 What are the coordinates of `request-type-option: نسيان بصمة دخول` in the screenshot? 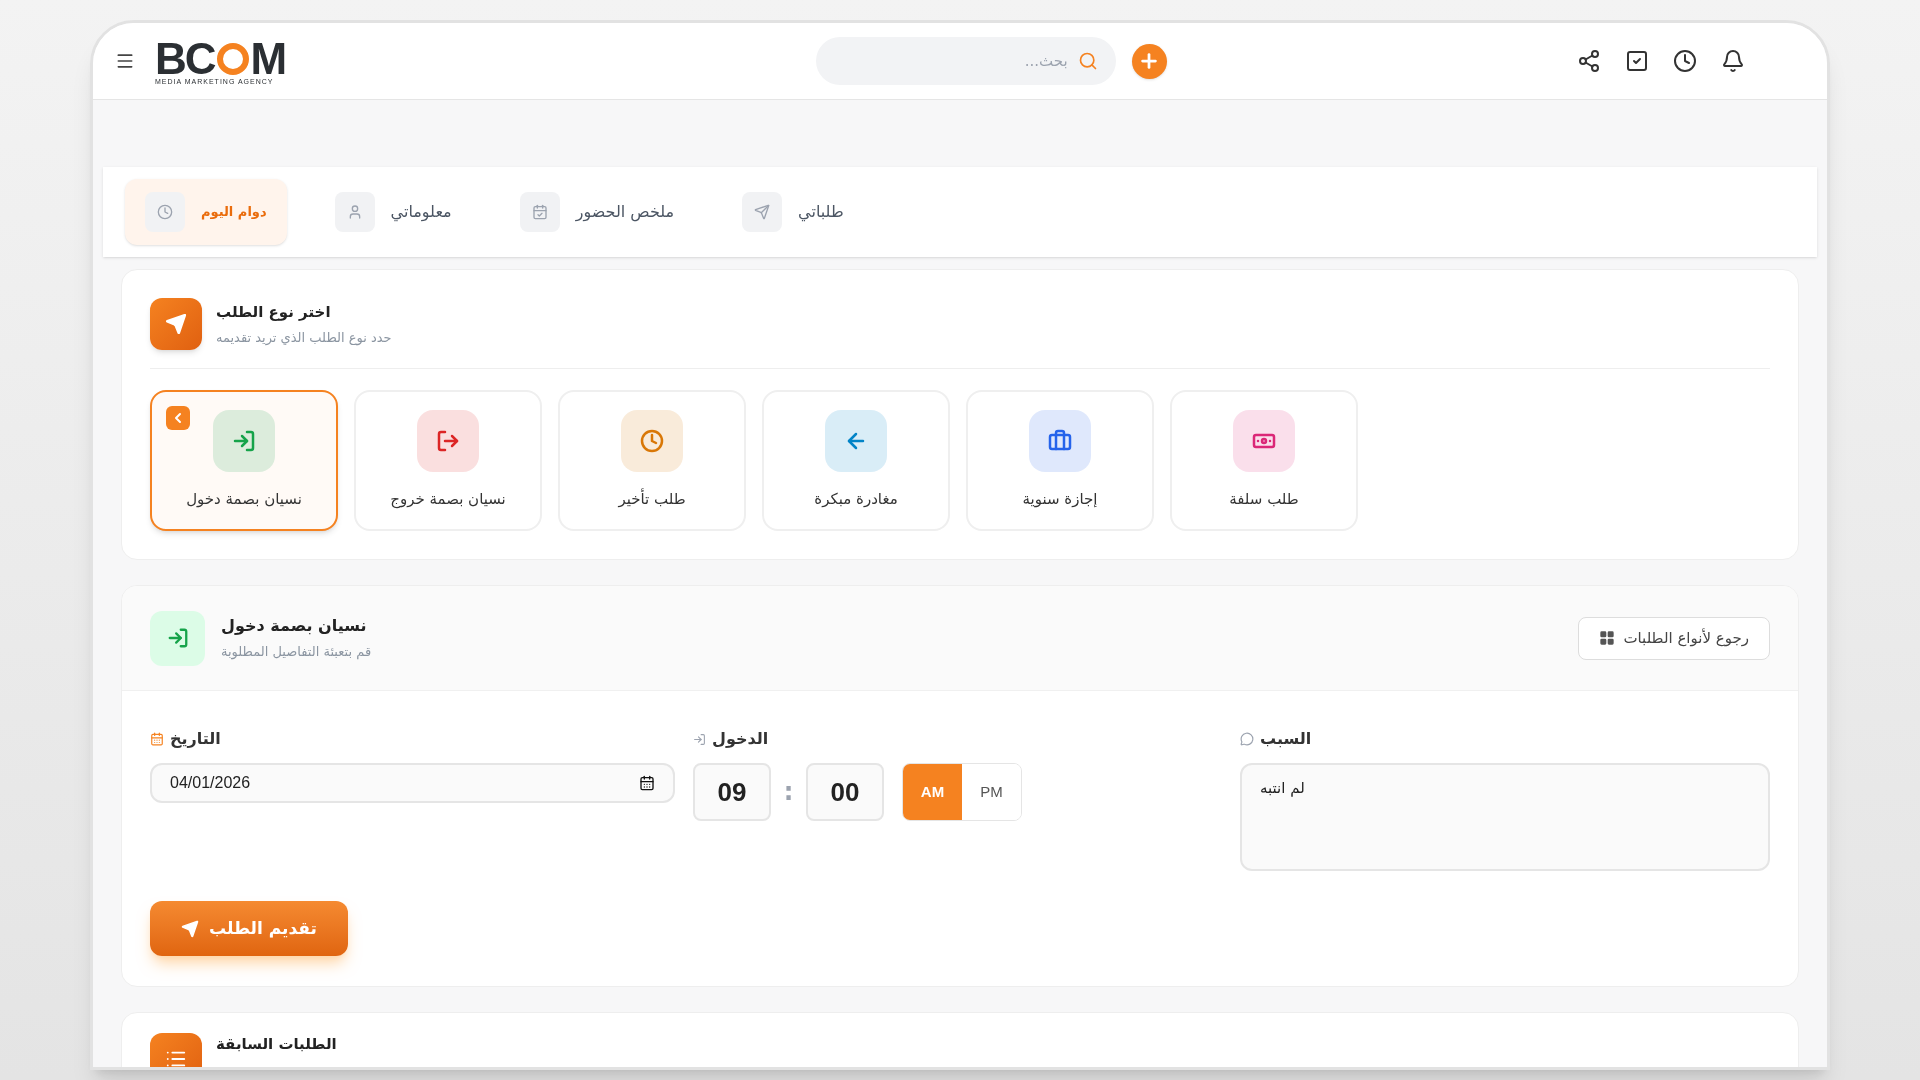 It's located at (244, 460).